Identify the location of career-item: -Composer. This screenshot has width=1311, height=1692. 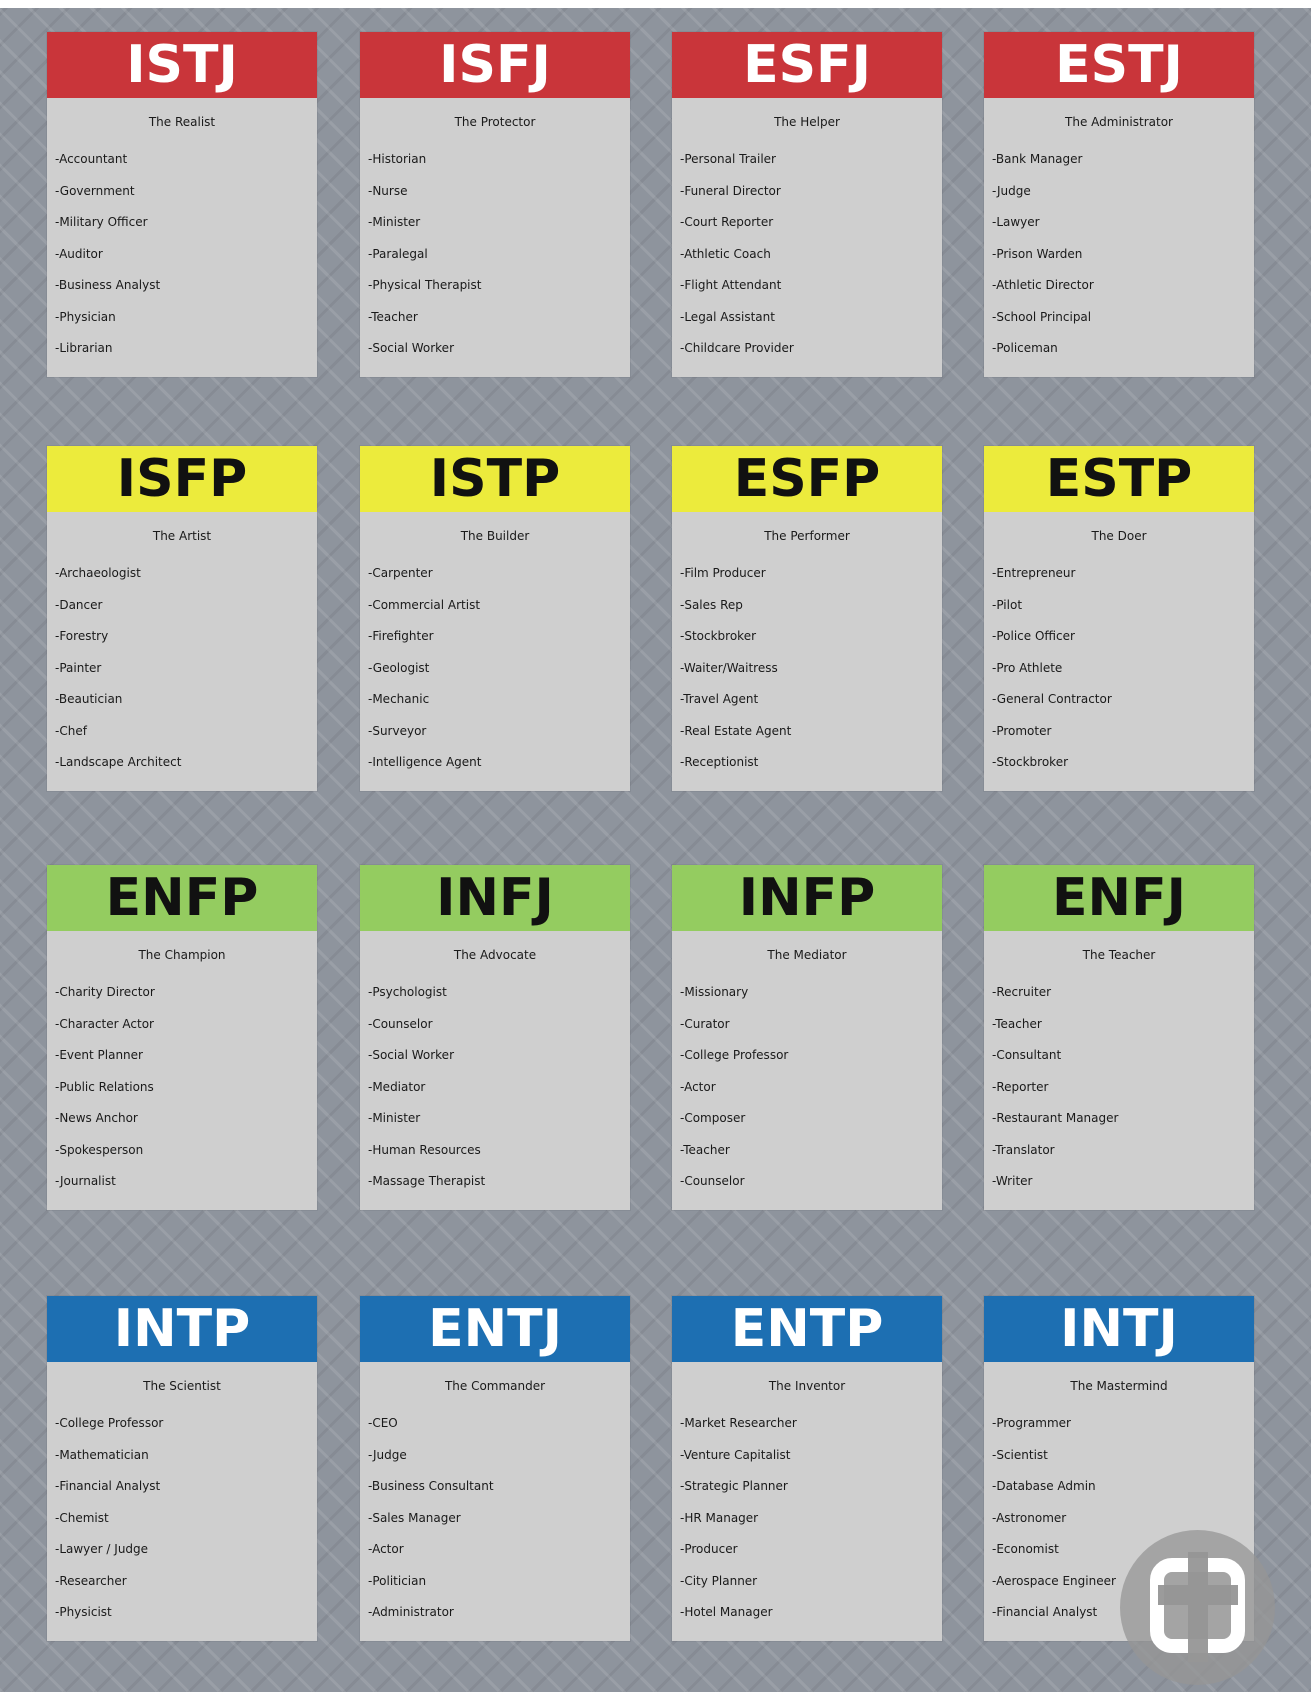
(713, 1118).